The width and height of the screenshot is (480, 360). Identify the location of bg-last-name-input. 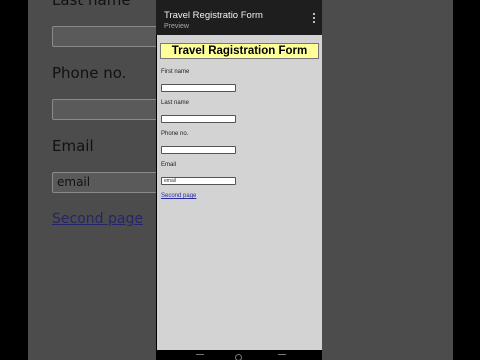
(104, 36).